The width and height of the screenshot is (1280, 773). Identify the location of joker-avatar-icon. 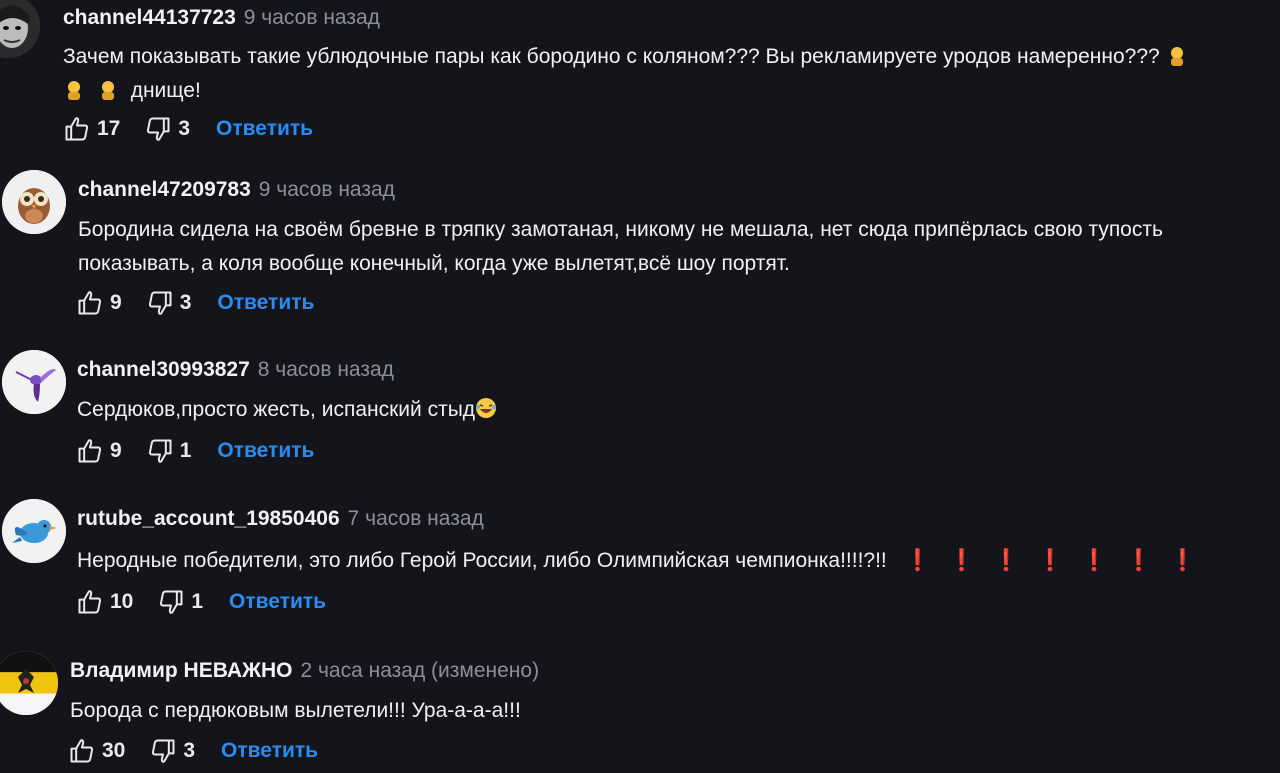
(20, 29).